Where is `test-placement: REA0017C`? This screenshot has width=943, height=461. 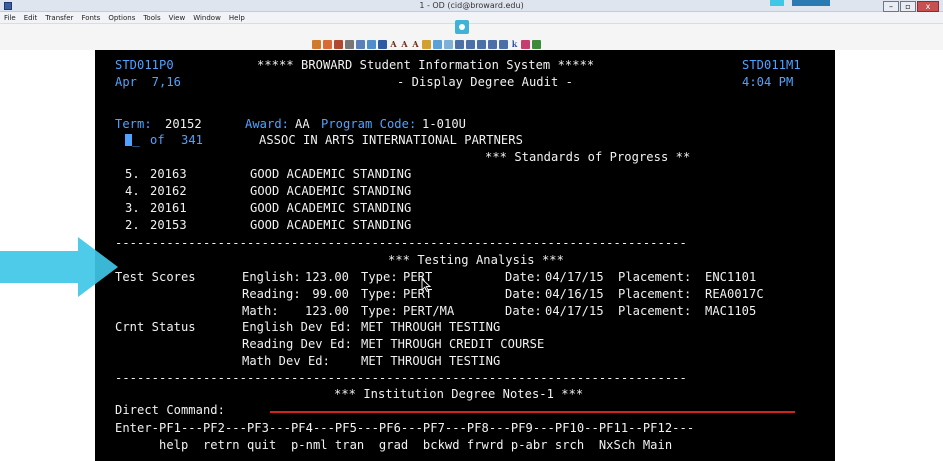
test-placement: REA0017C is located at coordinates (734, 294).